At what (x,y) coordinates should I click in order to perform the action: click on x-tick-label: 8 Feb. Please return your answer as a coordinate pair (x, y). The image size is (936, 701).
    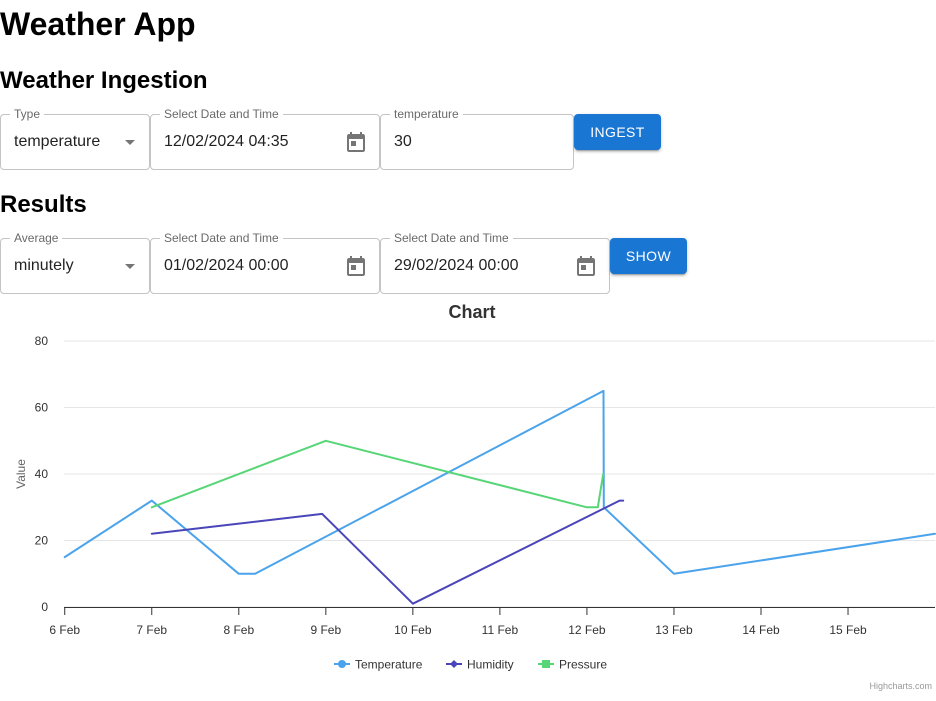
    Looking at the image, I should click on (238, 630).